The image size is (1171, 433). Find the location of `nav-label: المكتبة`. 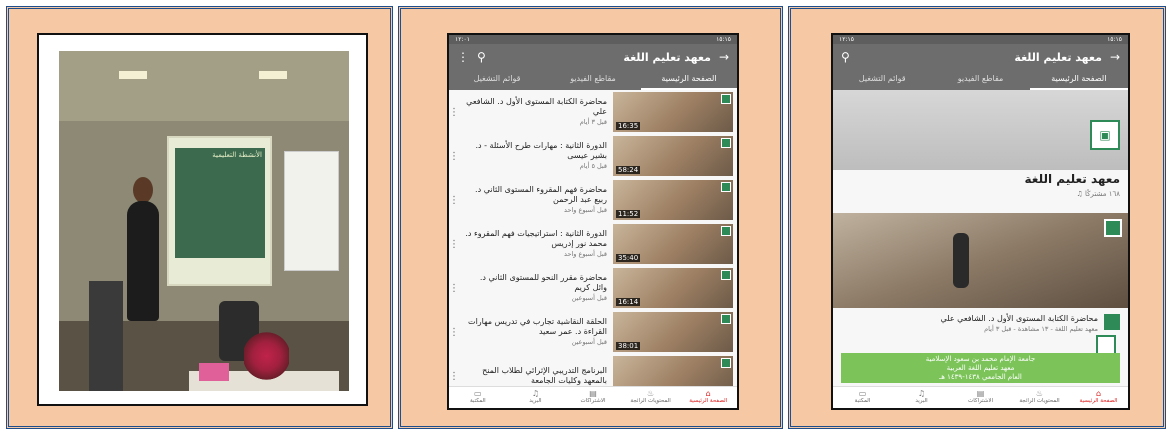

nav-label: المكتبة is located at coordinates (477, 401).